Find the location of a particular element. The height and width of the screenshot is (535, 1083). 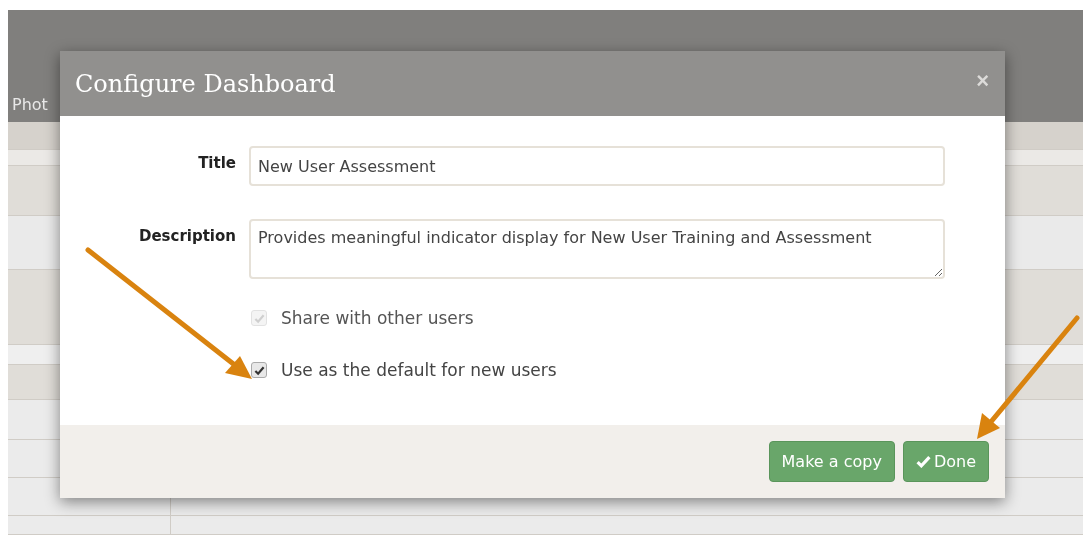

column-heading: Phot is located at coordinates (30, 104).